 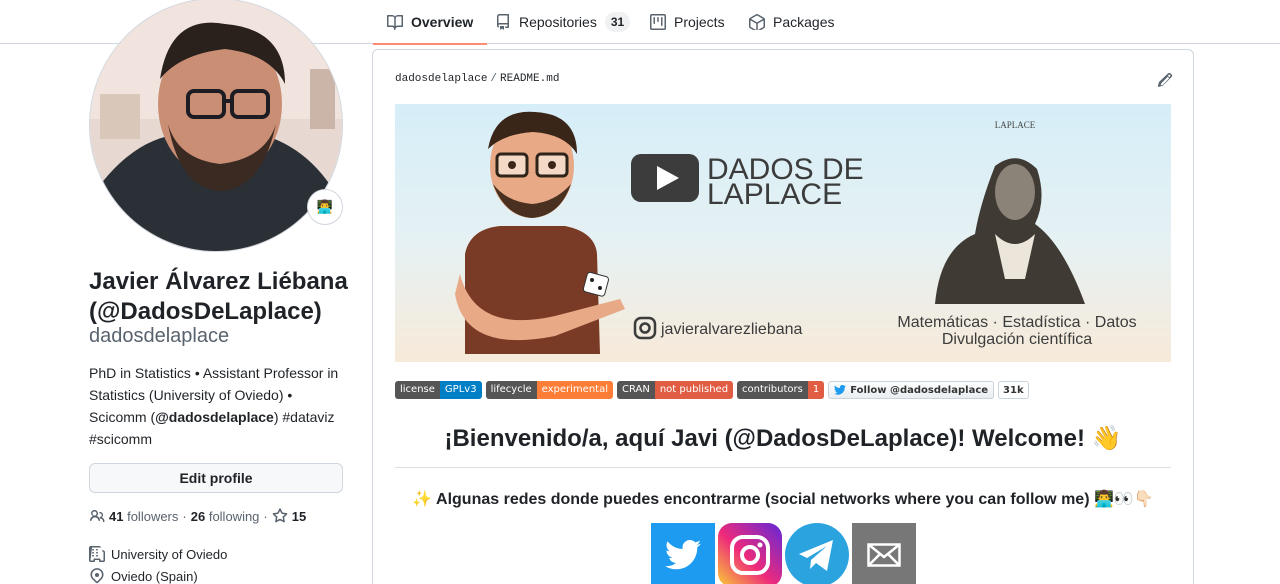 I want to click on avatar-container, so click(x=216, y=126).